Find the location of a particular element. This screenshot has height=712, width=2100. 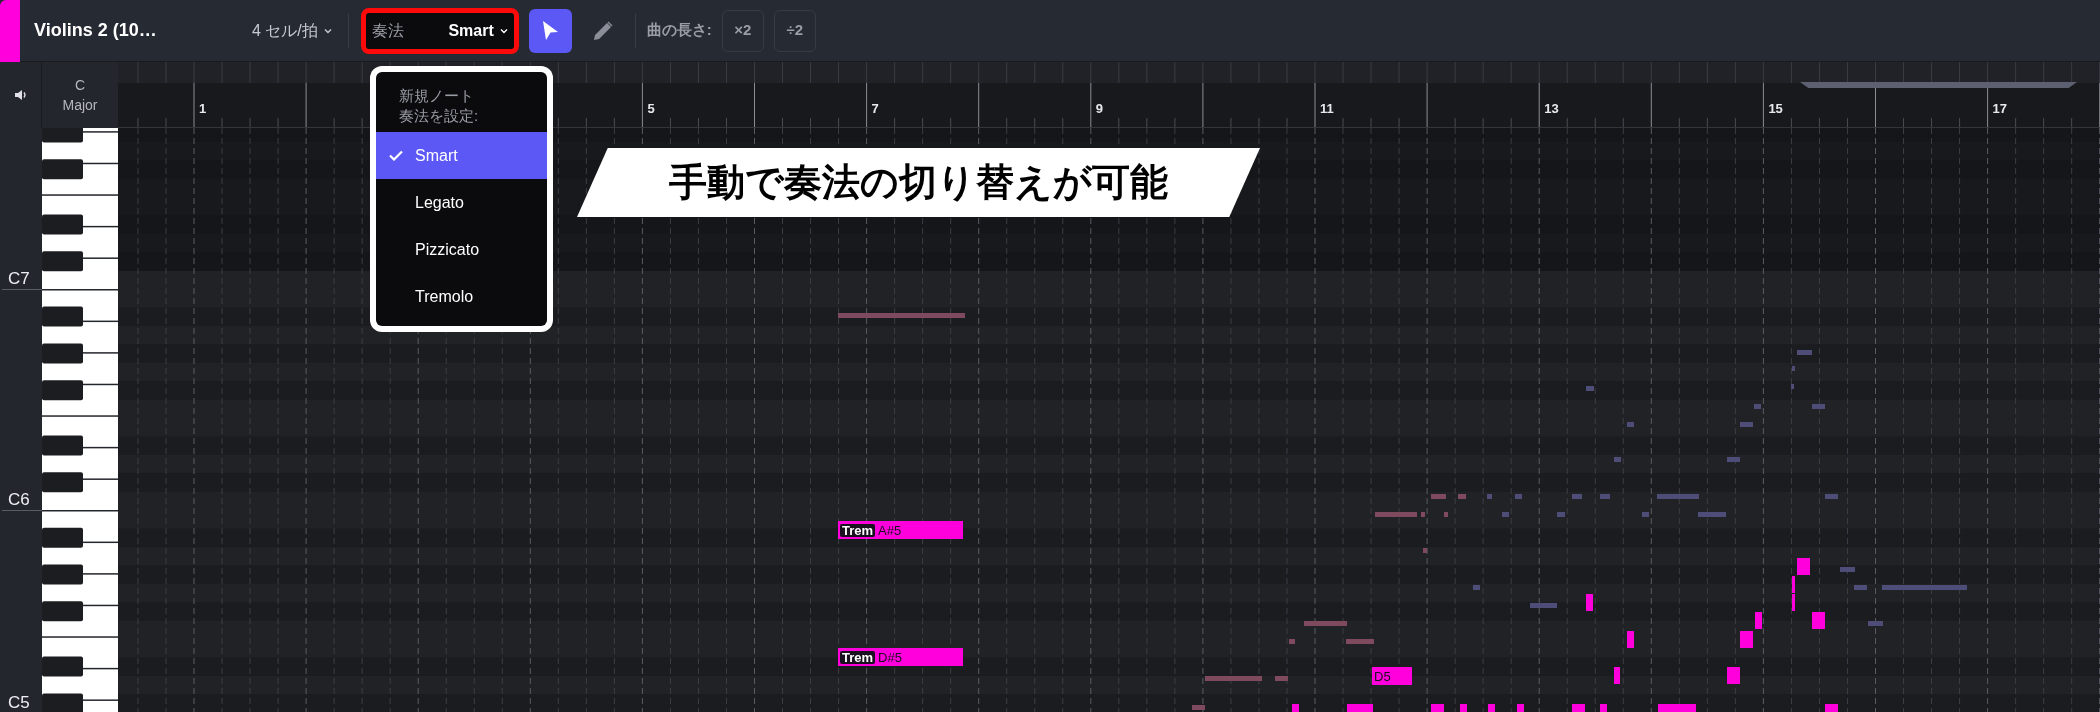

octave-label: C7 is located at coordinates (19, 278).